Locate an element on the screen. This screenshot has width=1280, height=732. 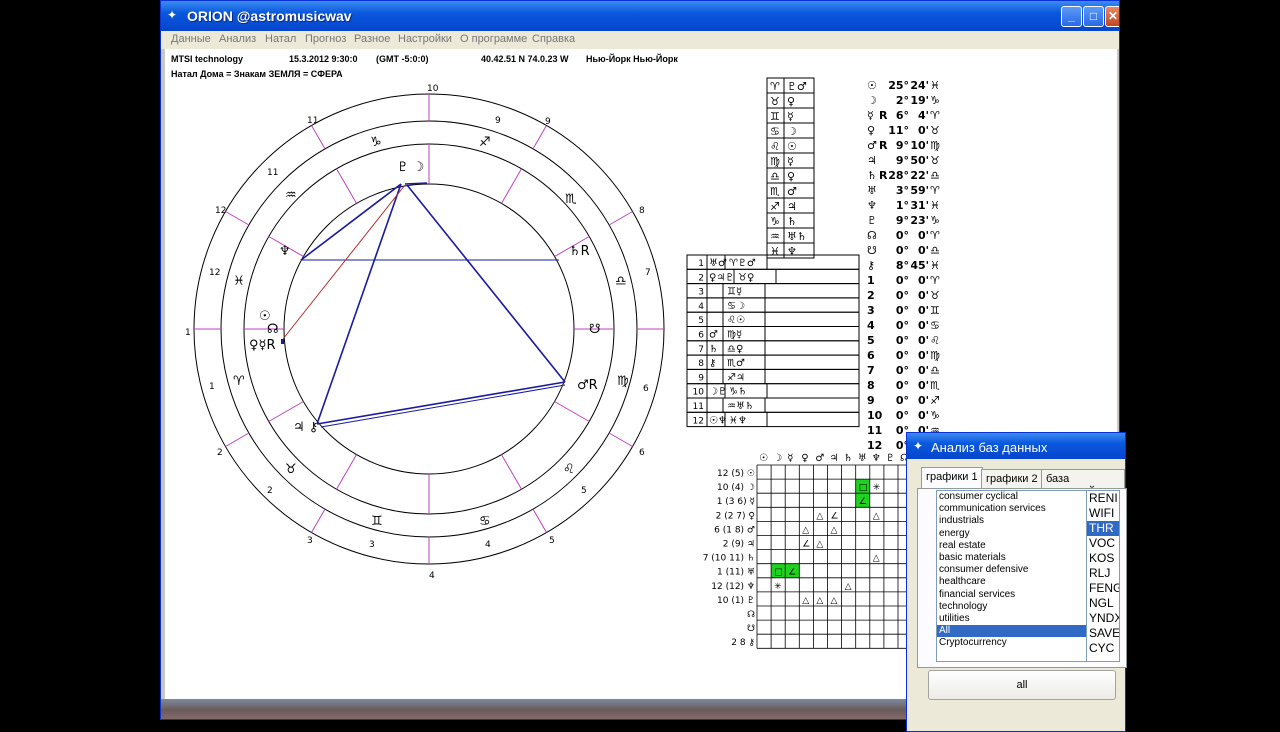
house-number: 8 is located at coordinates (701, 364).